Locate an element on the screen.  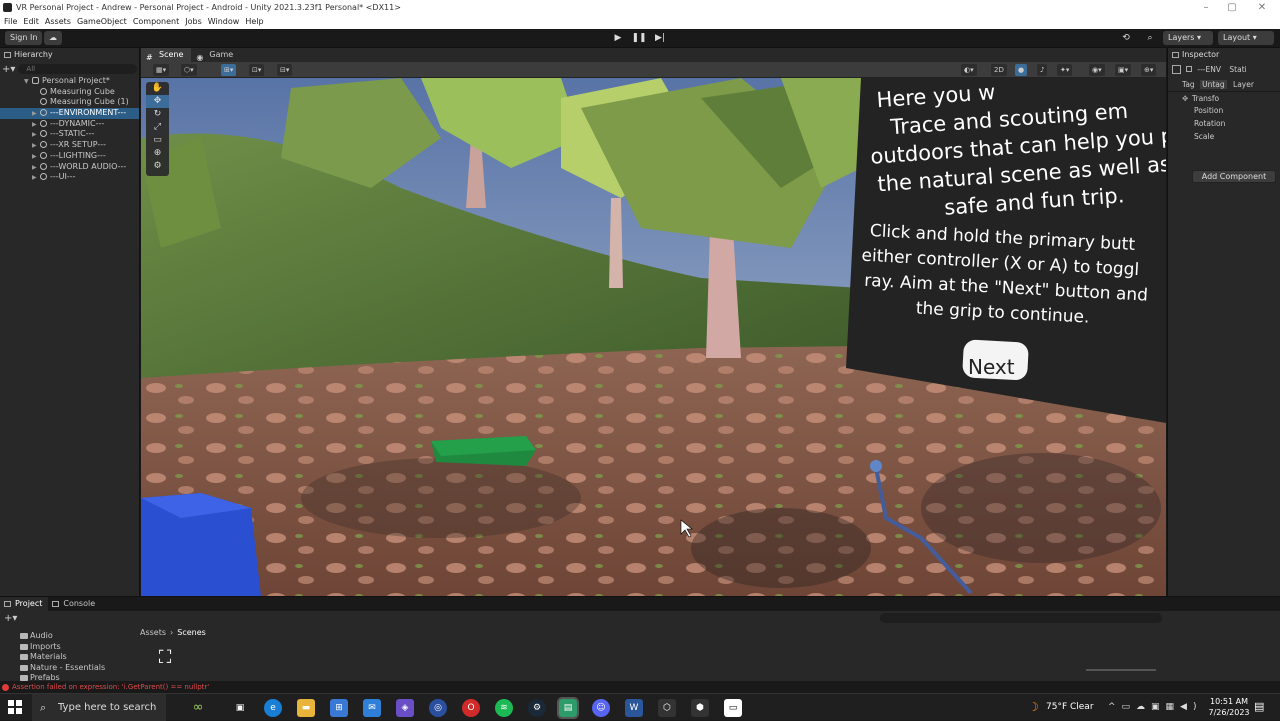
menu-window: Window is located at coordinates (227, 22).